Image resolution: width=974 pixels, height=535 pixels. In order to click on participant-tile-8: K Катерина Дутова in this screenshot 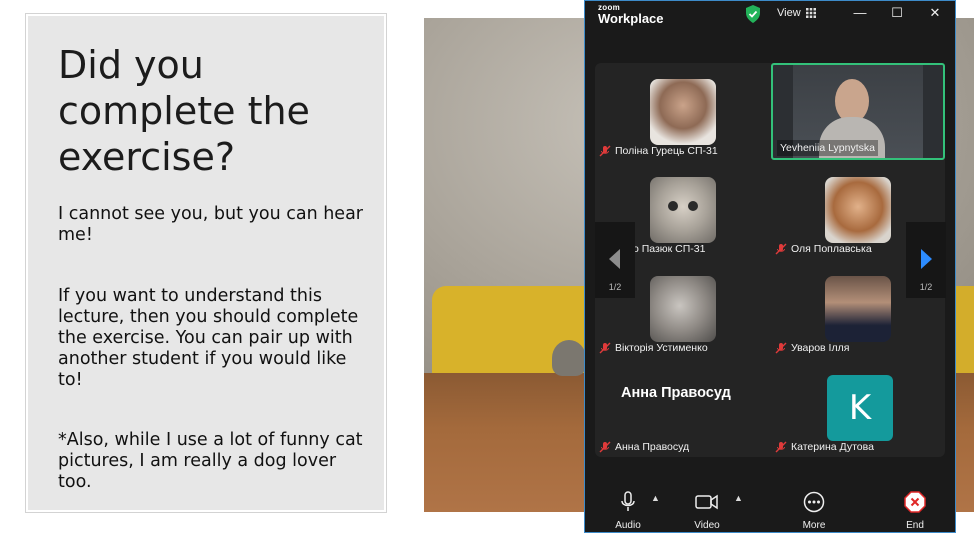, I will do `click(857, 407)`.